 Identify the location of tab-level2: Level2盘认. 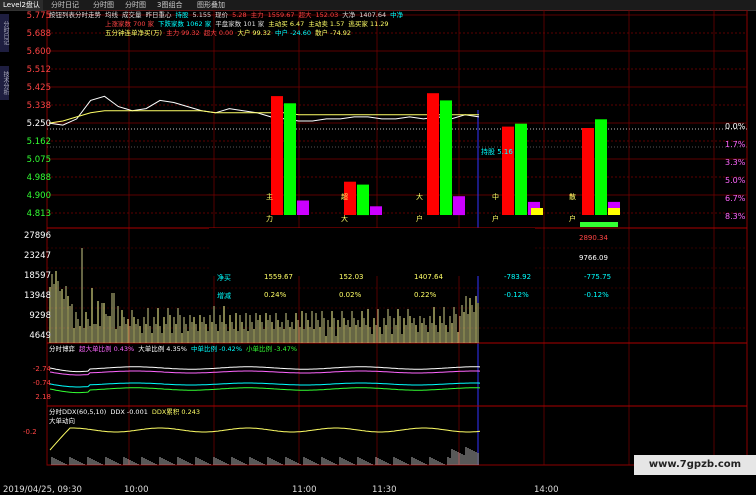
(21, 5).